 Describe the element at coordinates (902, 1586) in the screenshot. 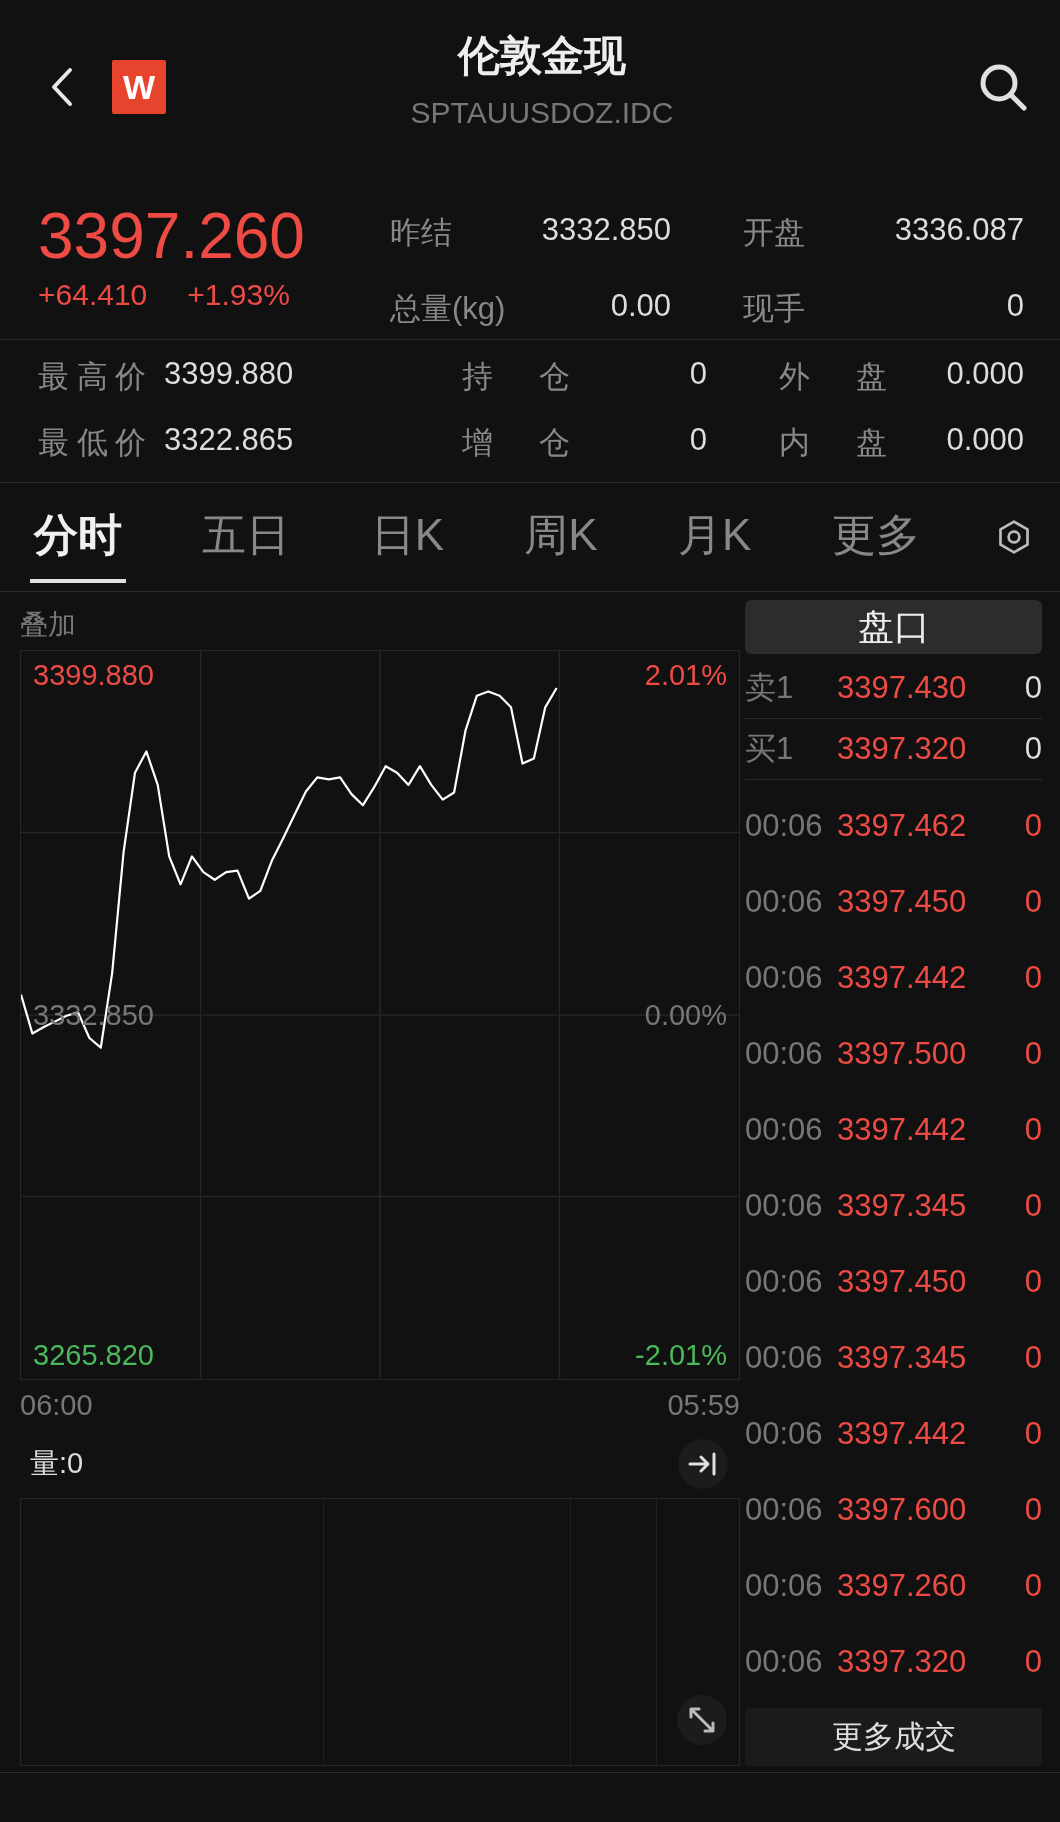

I see `trade-price: 3397.260` at that location.